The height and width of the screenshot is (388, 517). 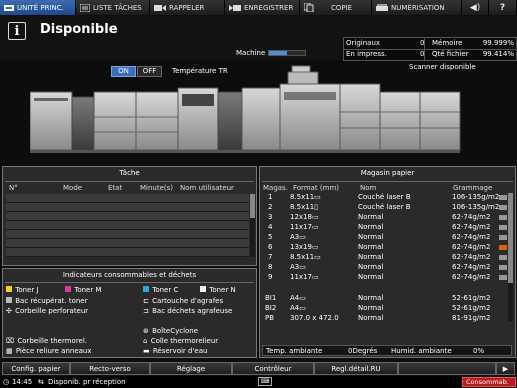 I want to click on volume-button: ◀), so click(x=475, y=7).